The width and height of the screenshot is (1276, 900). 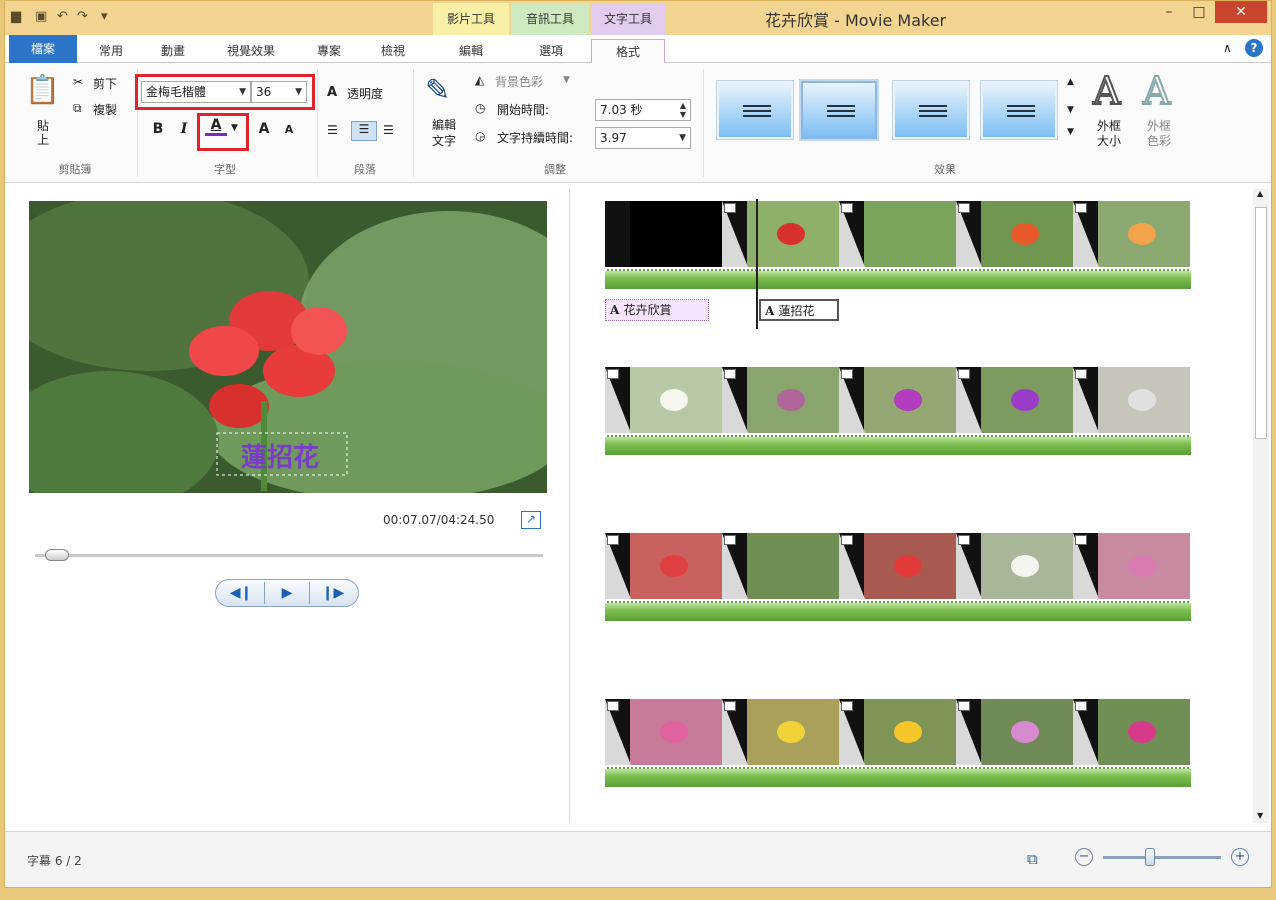 I want to click on align-right-icon: ☰, so click(x=393, y=130).